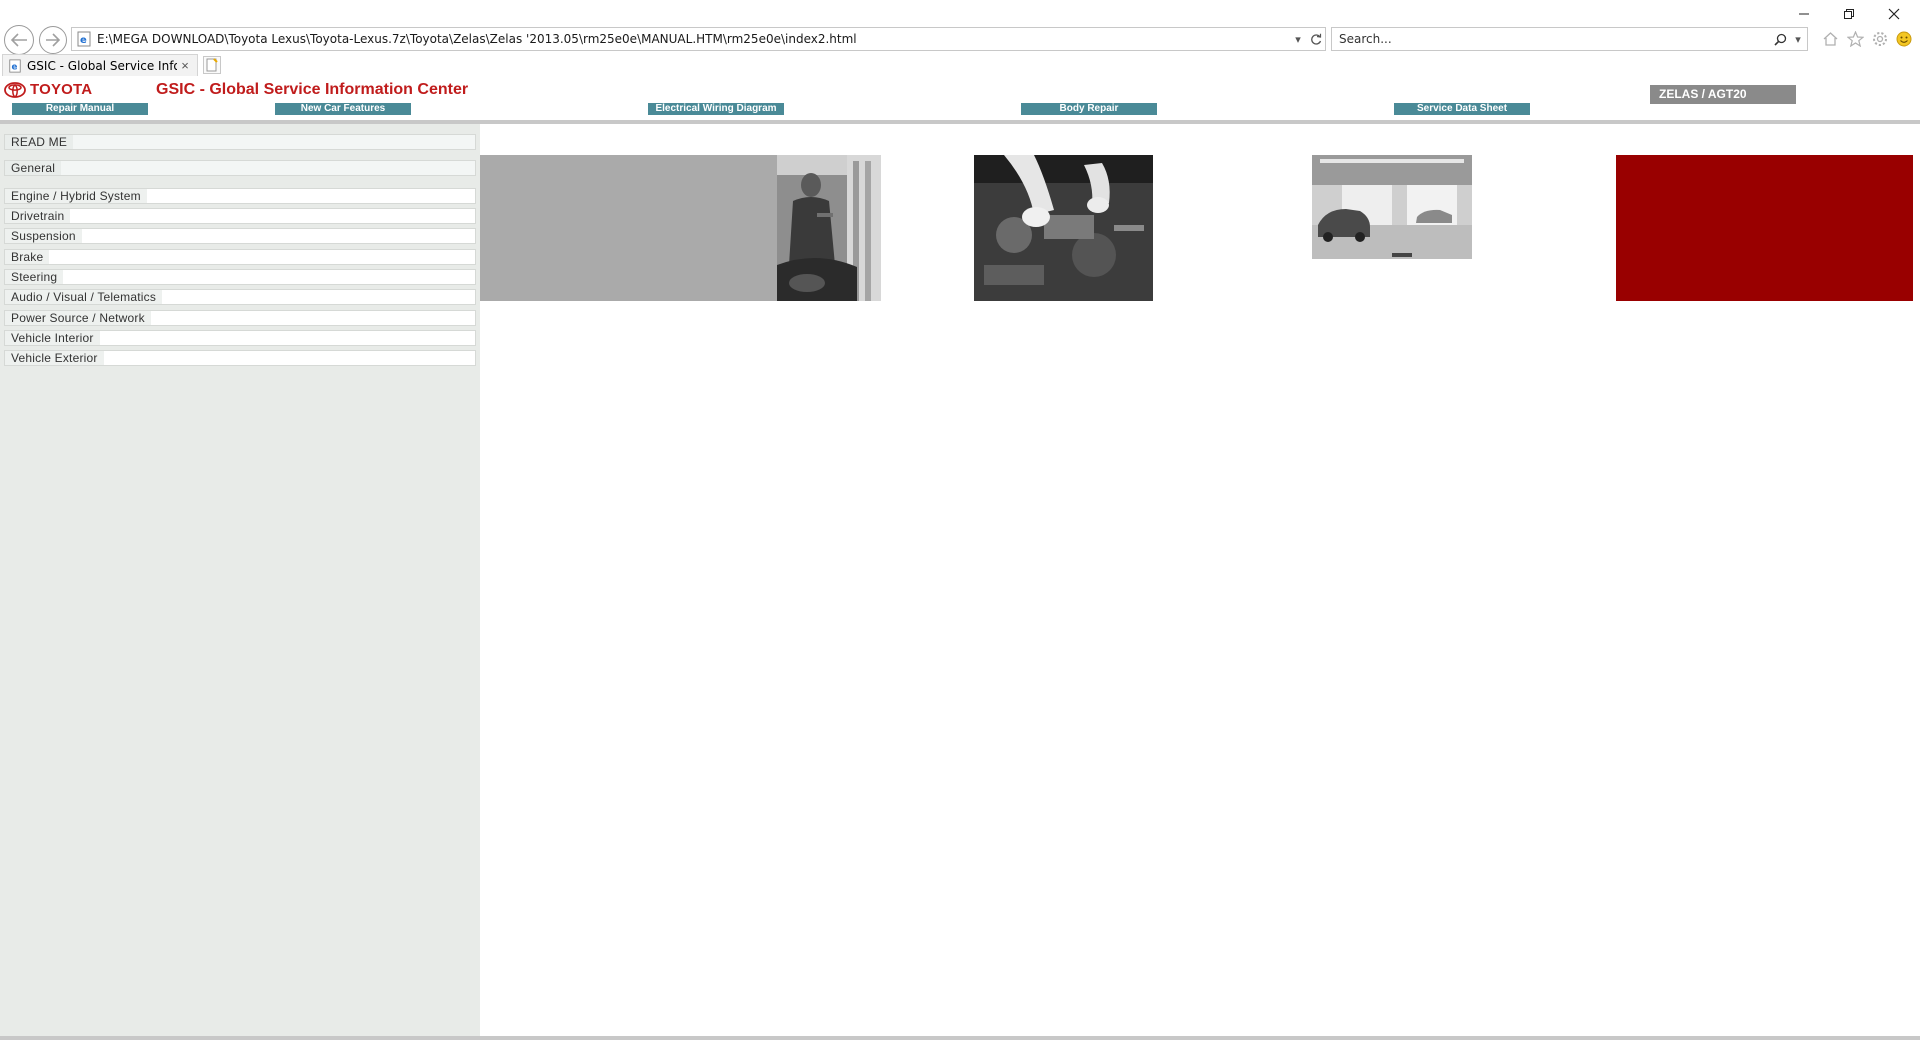 The image size is (1920, 1040). What do you see at coordinates (312, 89) in the screenshot?
I see `page-title: GSIC - Global Service Information Center` at bounding box center [312, 89].